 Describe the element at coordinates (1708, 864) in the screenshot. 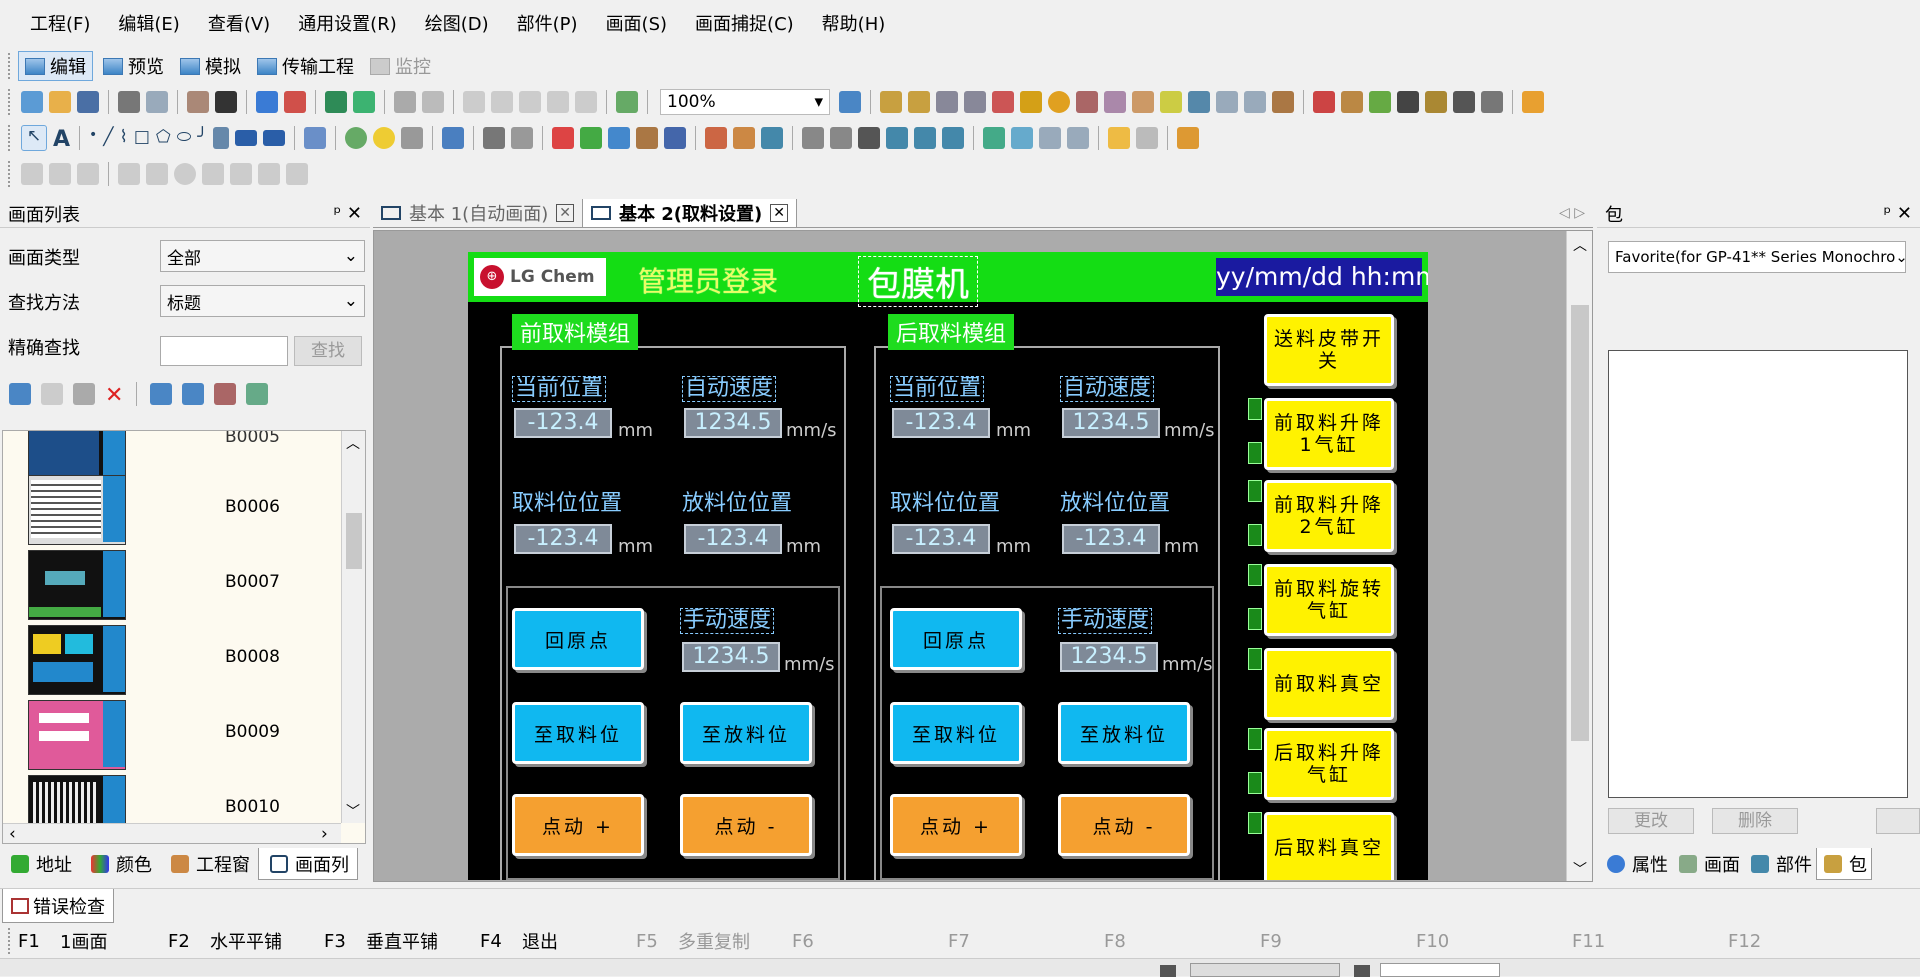

I see `tab-screen: 画面` at that location.